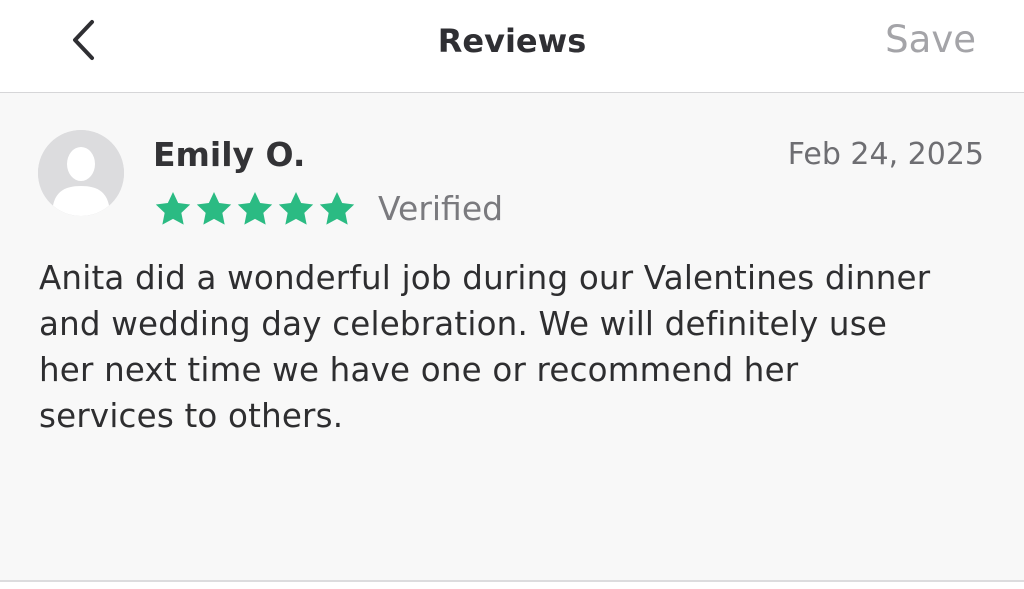  Describe the element at coordinates (229, 154) in the screenshot. I see `reviewer-name: Emily O.` at that location.